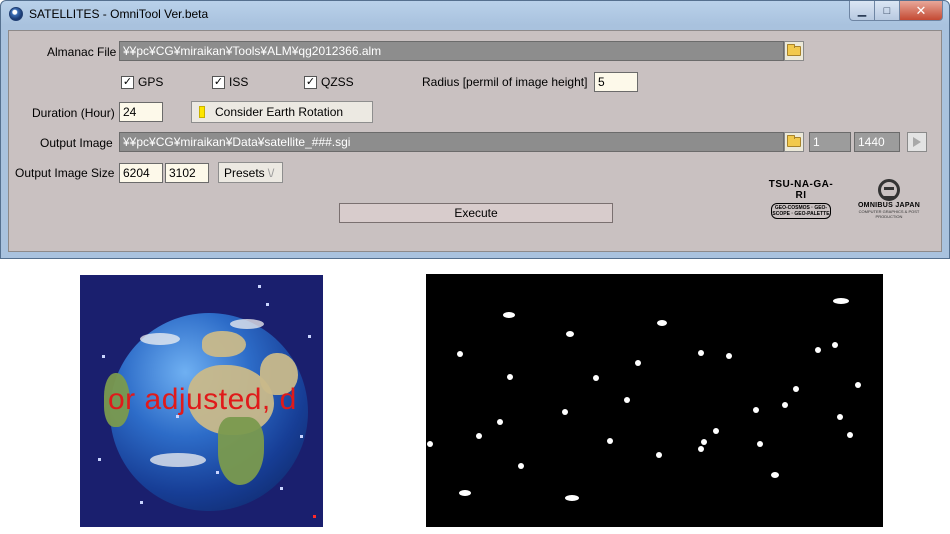 This screenshot has width=950, height=534. I want to click on maximize-button: □, so click(887, 11).